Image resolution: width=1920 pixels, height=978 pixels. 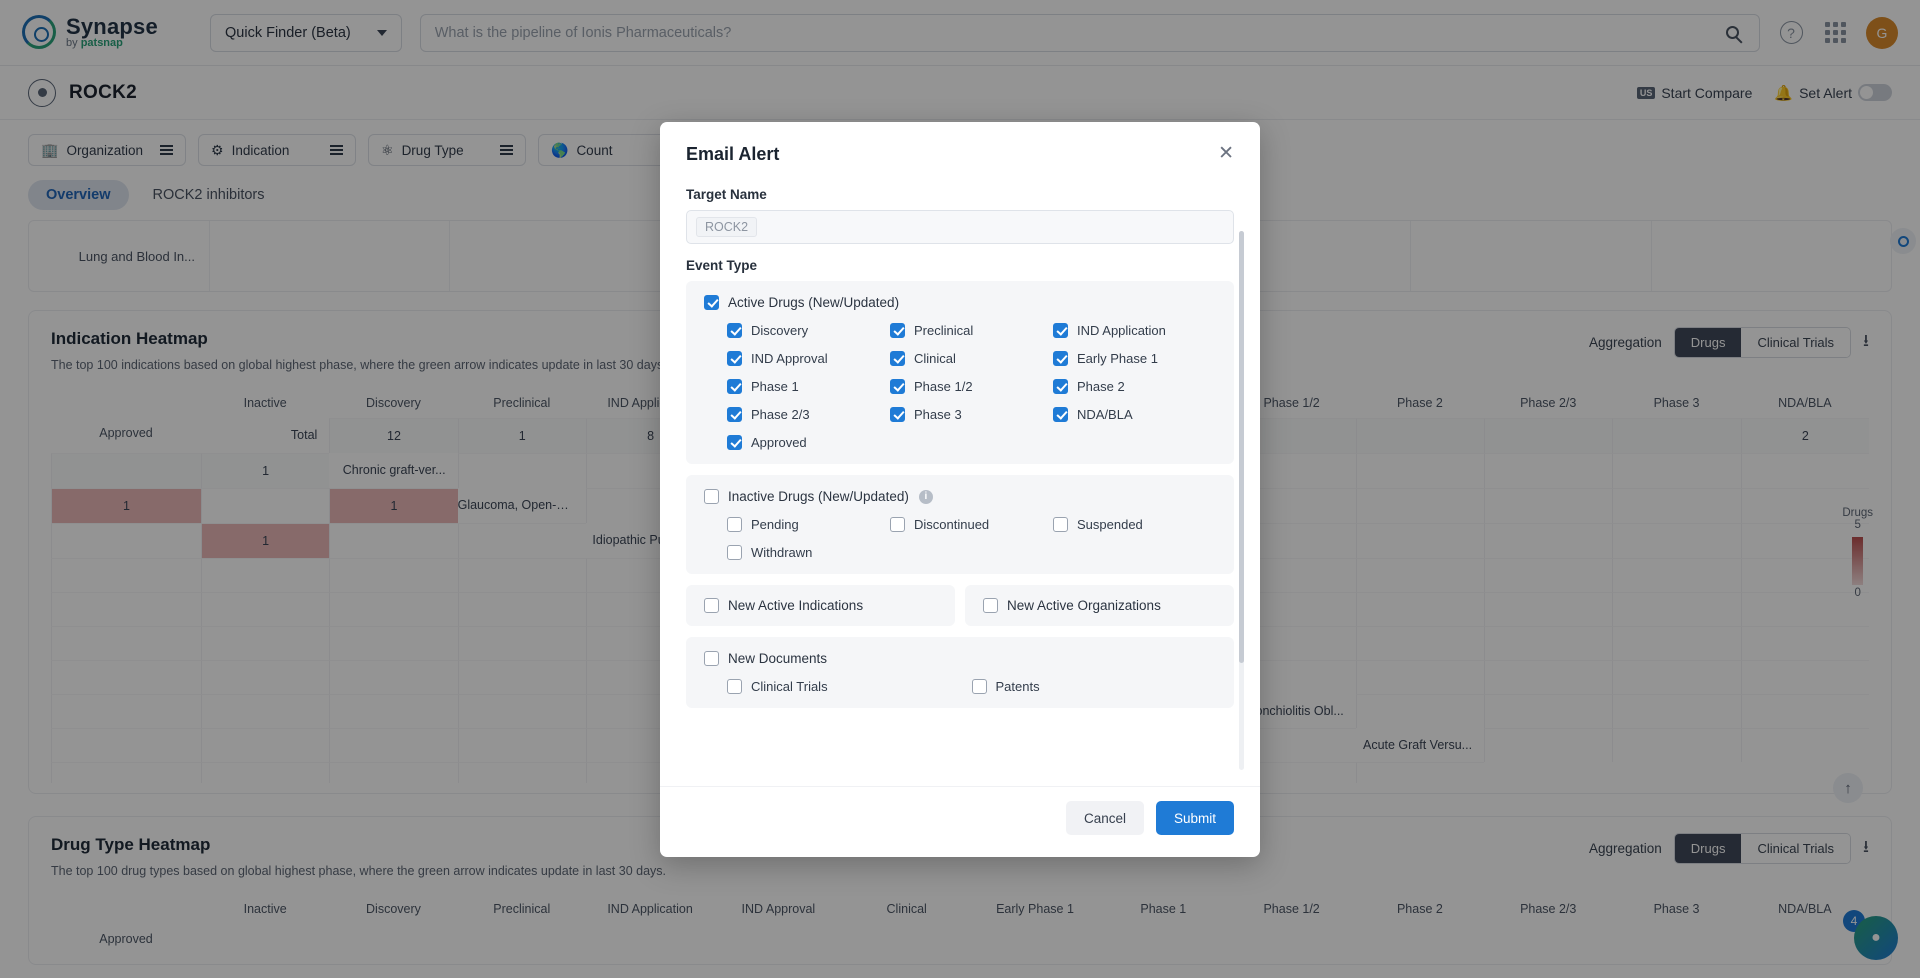 What do you see at coordinates (779, 442) in the screenshot?
I see `checkbox-label: Approved` at bounding box center [779, 442].